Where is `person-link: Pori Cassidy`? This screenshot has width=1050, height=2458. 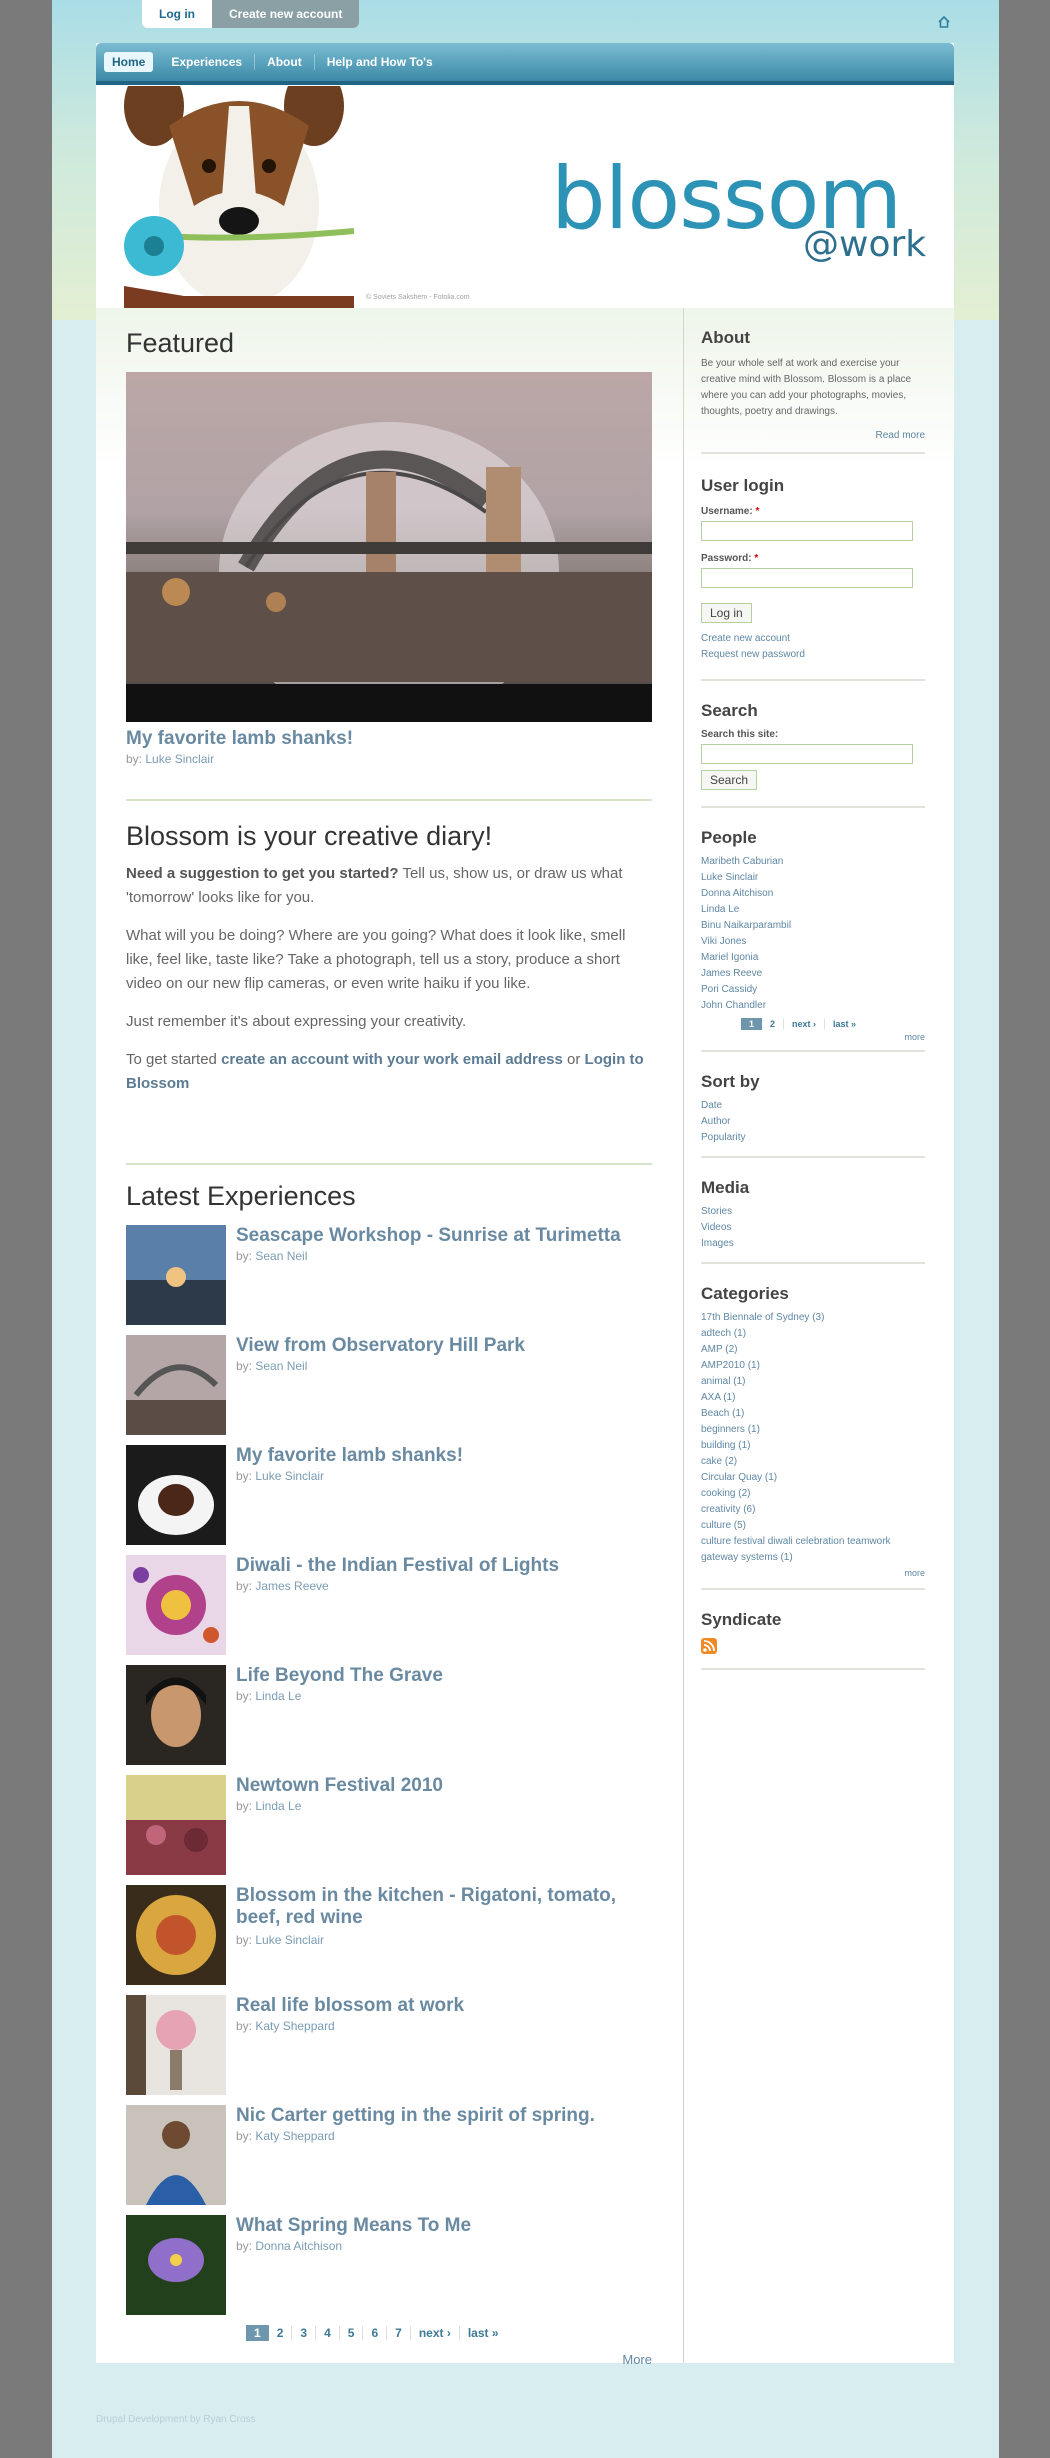 person-link: Pori Cassidy is located at coordinates (813, 990).